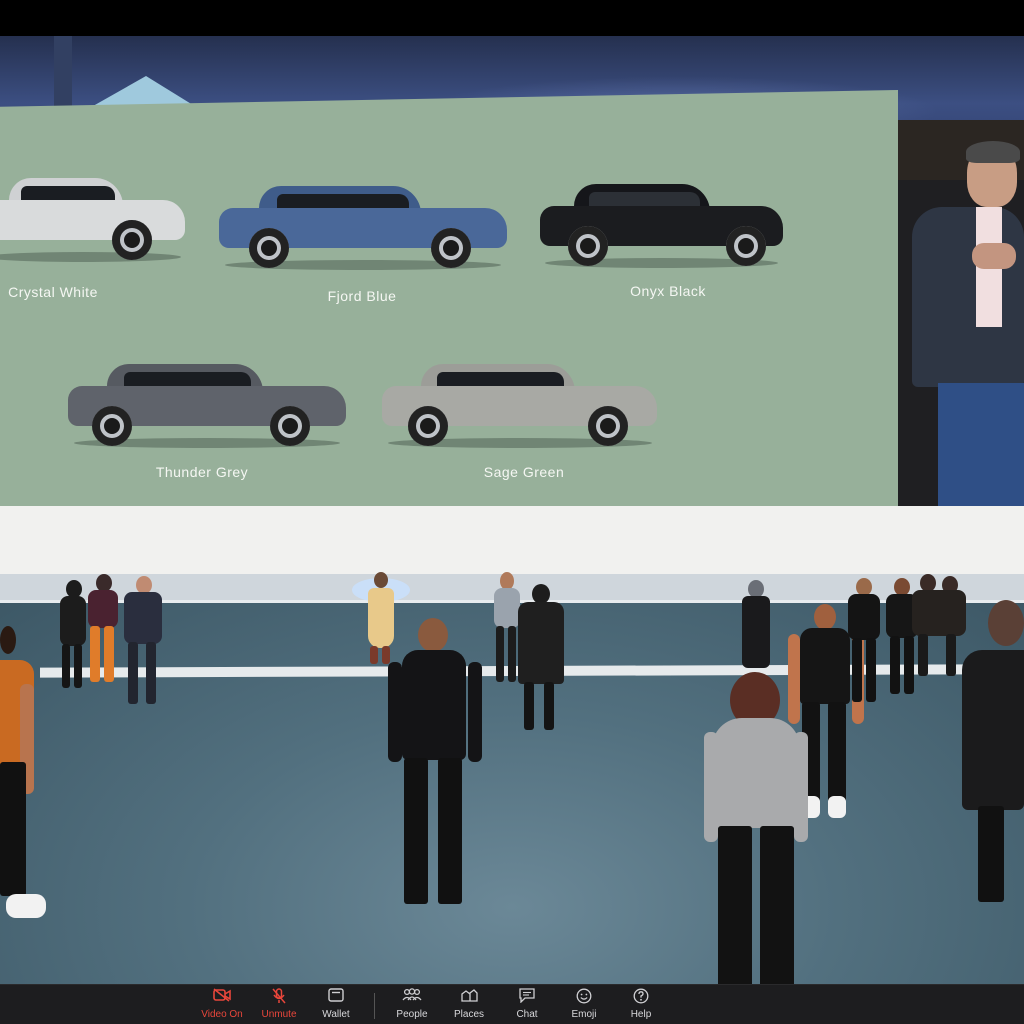 The width and height of the screenshot is (1024, 1024). Describe the element at coordinates (584, 998) in the screenshot. I see `emoji-icon` at that location.